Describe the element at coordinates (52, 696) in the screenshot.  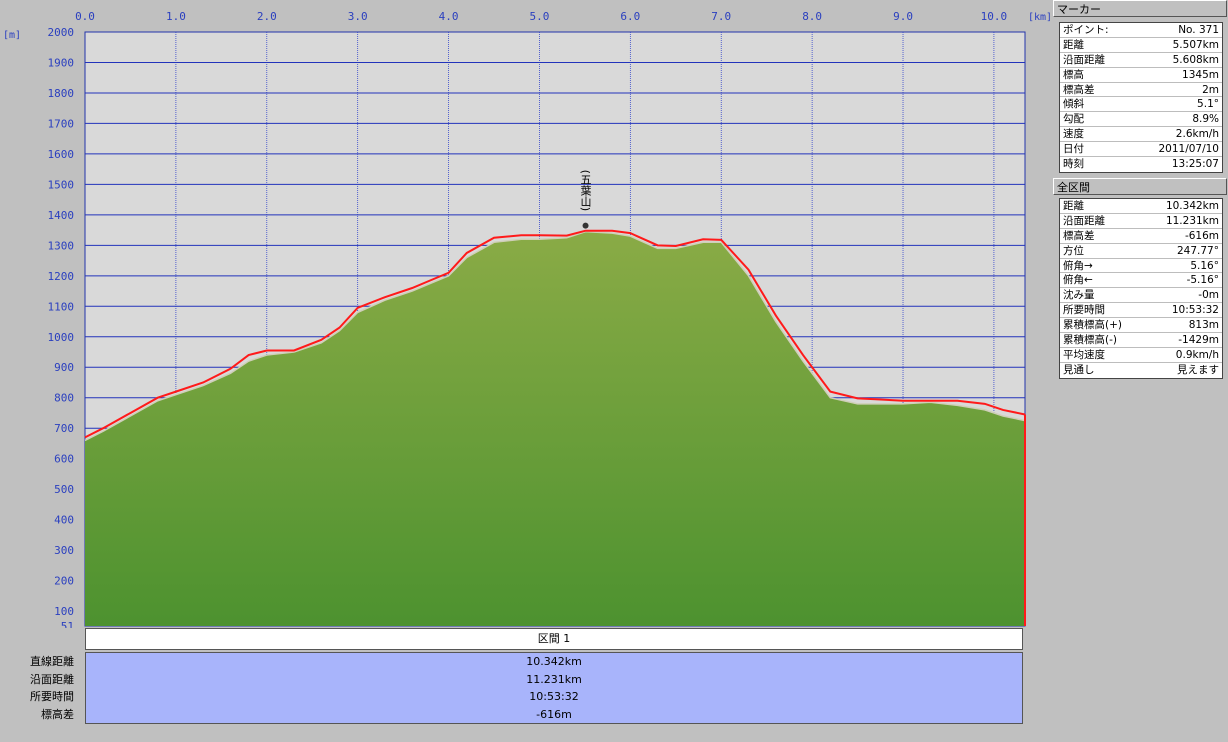
I see `section-label: 所要時間` at that location.